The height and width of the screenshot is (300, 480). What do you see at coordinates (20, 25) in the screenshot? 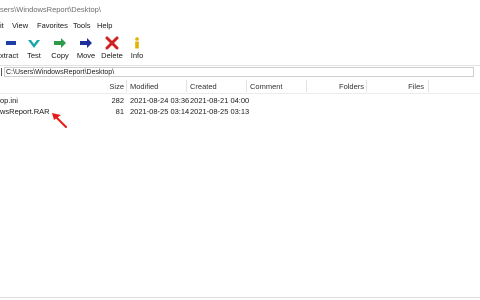
I see `menu-view: View` at bounding box center [20, 25].